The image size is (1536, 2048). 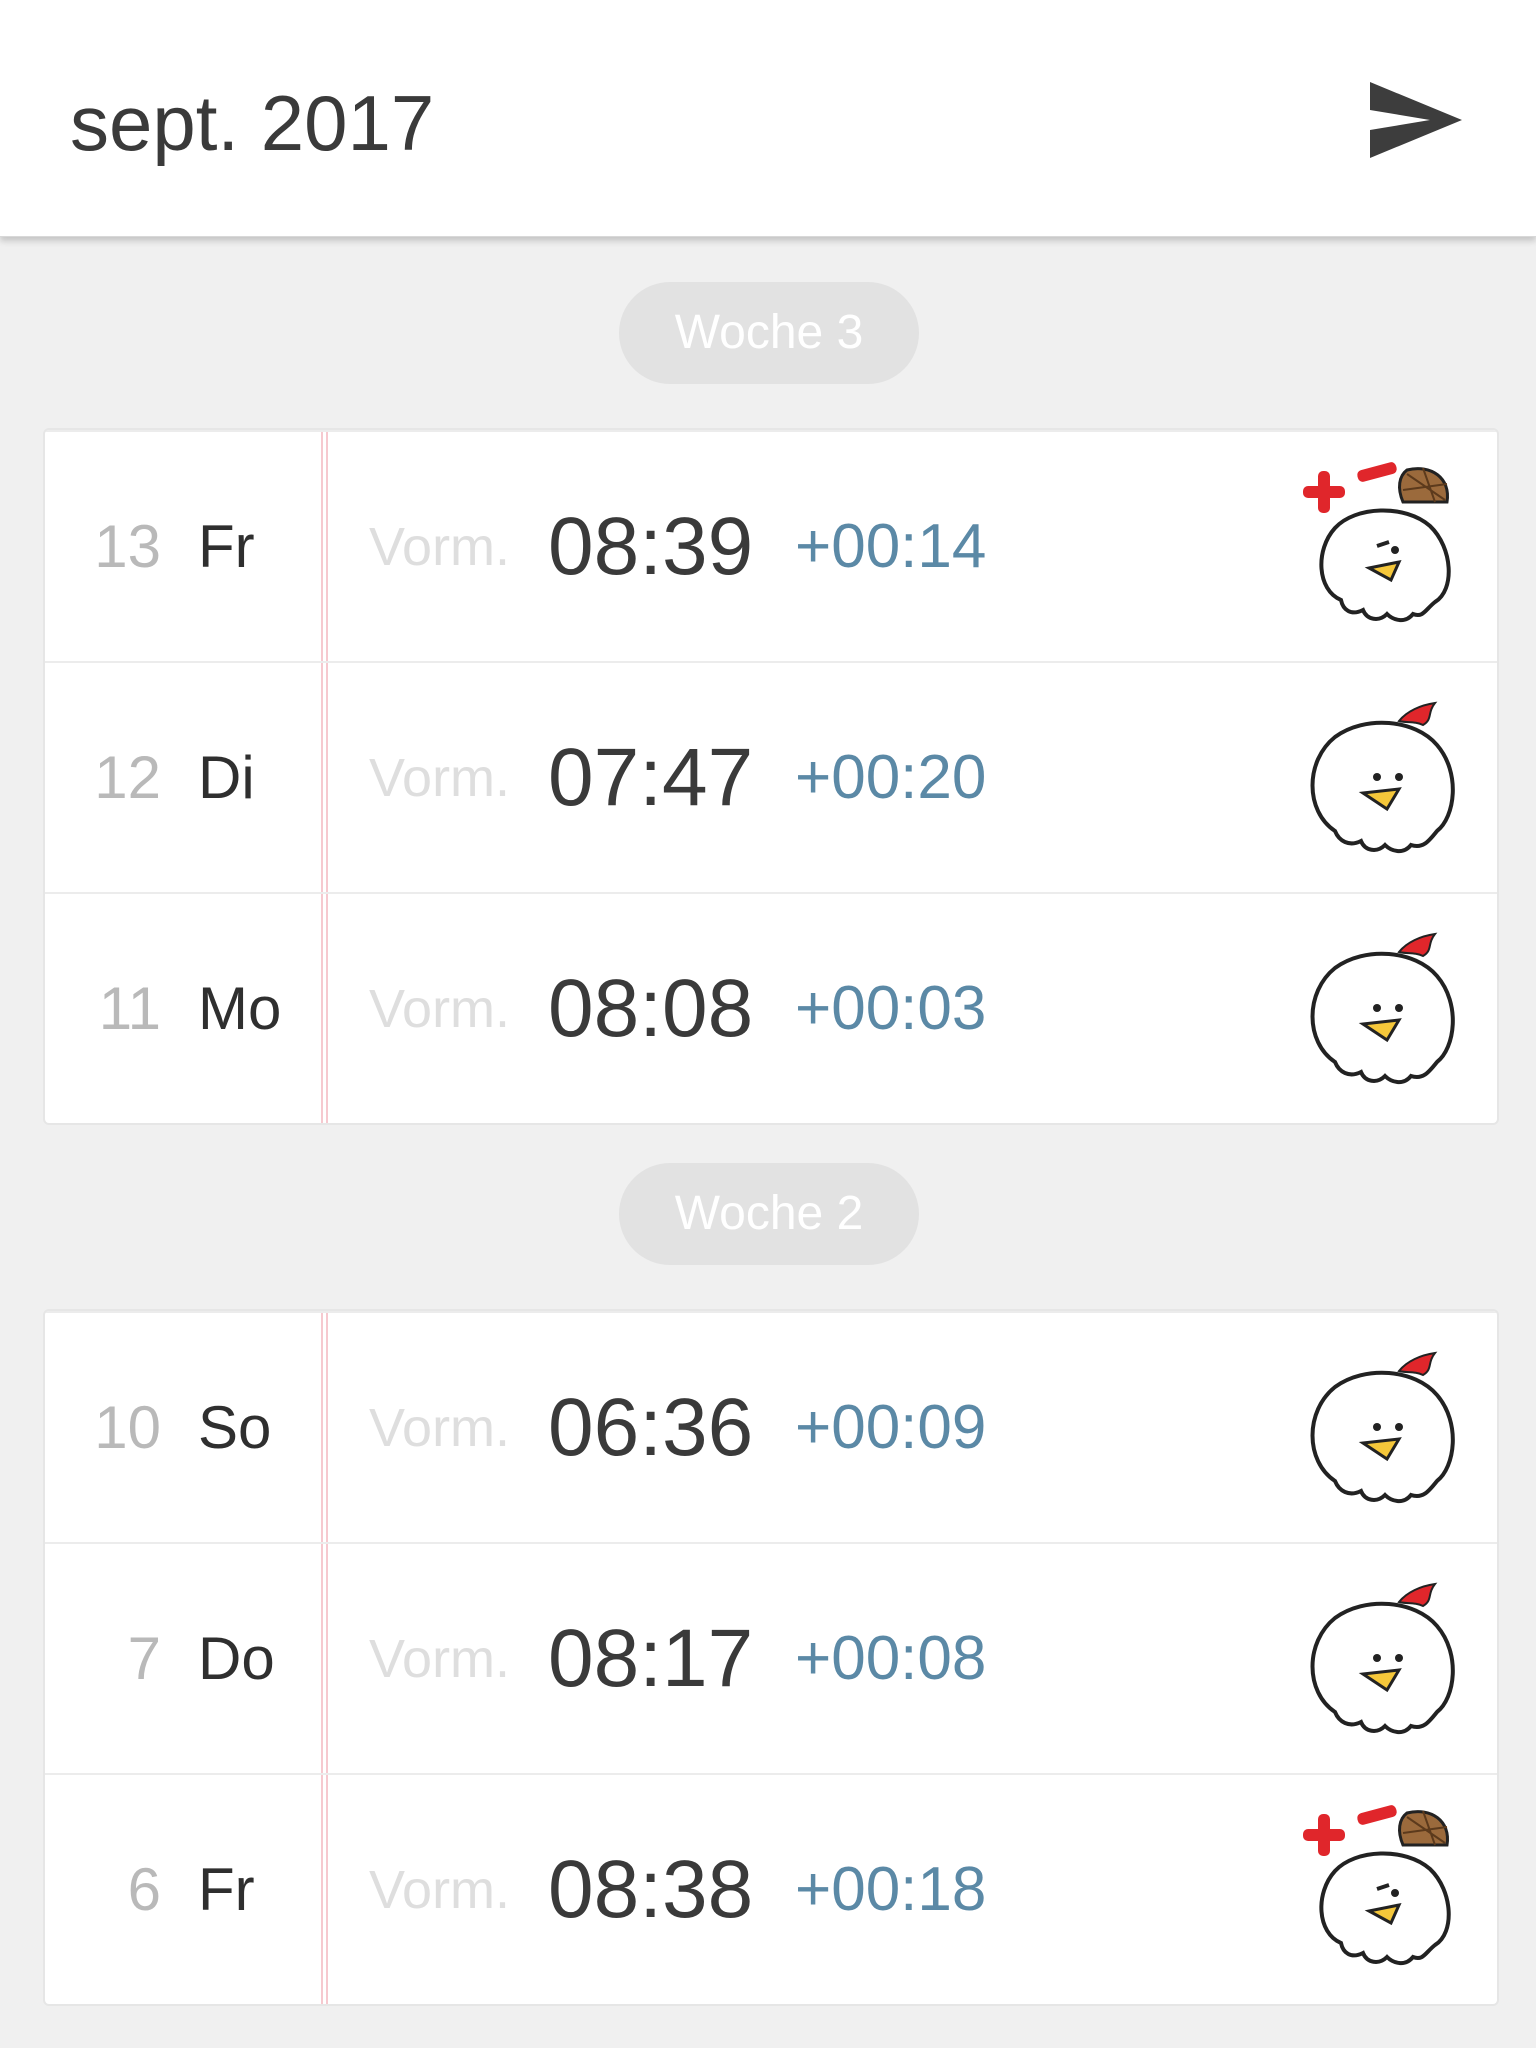 I want to click on day-name: Mo, so click(x=240, y=1008).